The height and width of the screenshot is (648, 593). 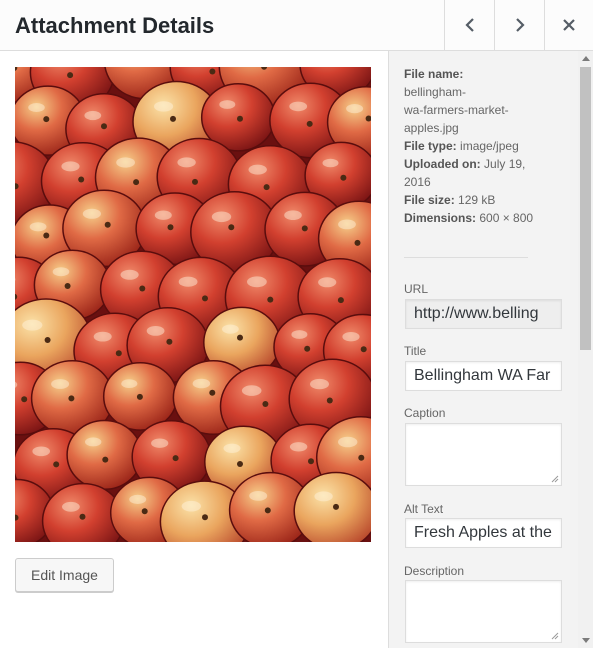 I want to click on close-icon, so click(x=569, y=25).